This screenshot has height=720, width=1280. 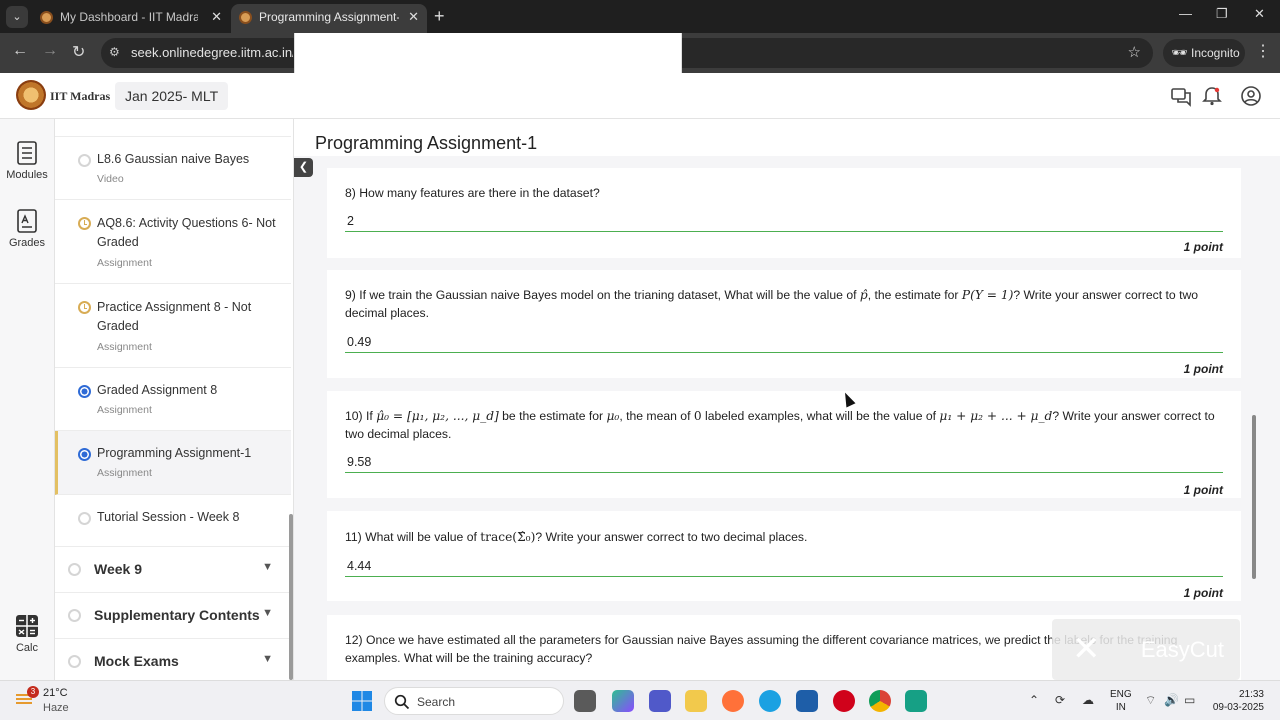 I want to click on browser-tab-assignment: Programming Assignment-1 :: I ✕, so click(x=329, y=18).